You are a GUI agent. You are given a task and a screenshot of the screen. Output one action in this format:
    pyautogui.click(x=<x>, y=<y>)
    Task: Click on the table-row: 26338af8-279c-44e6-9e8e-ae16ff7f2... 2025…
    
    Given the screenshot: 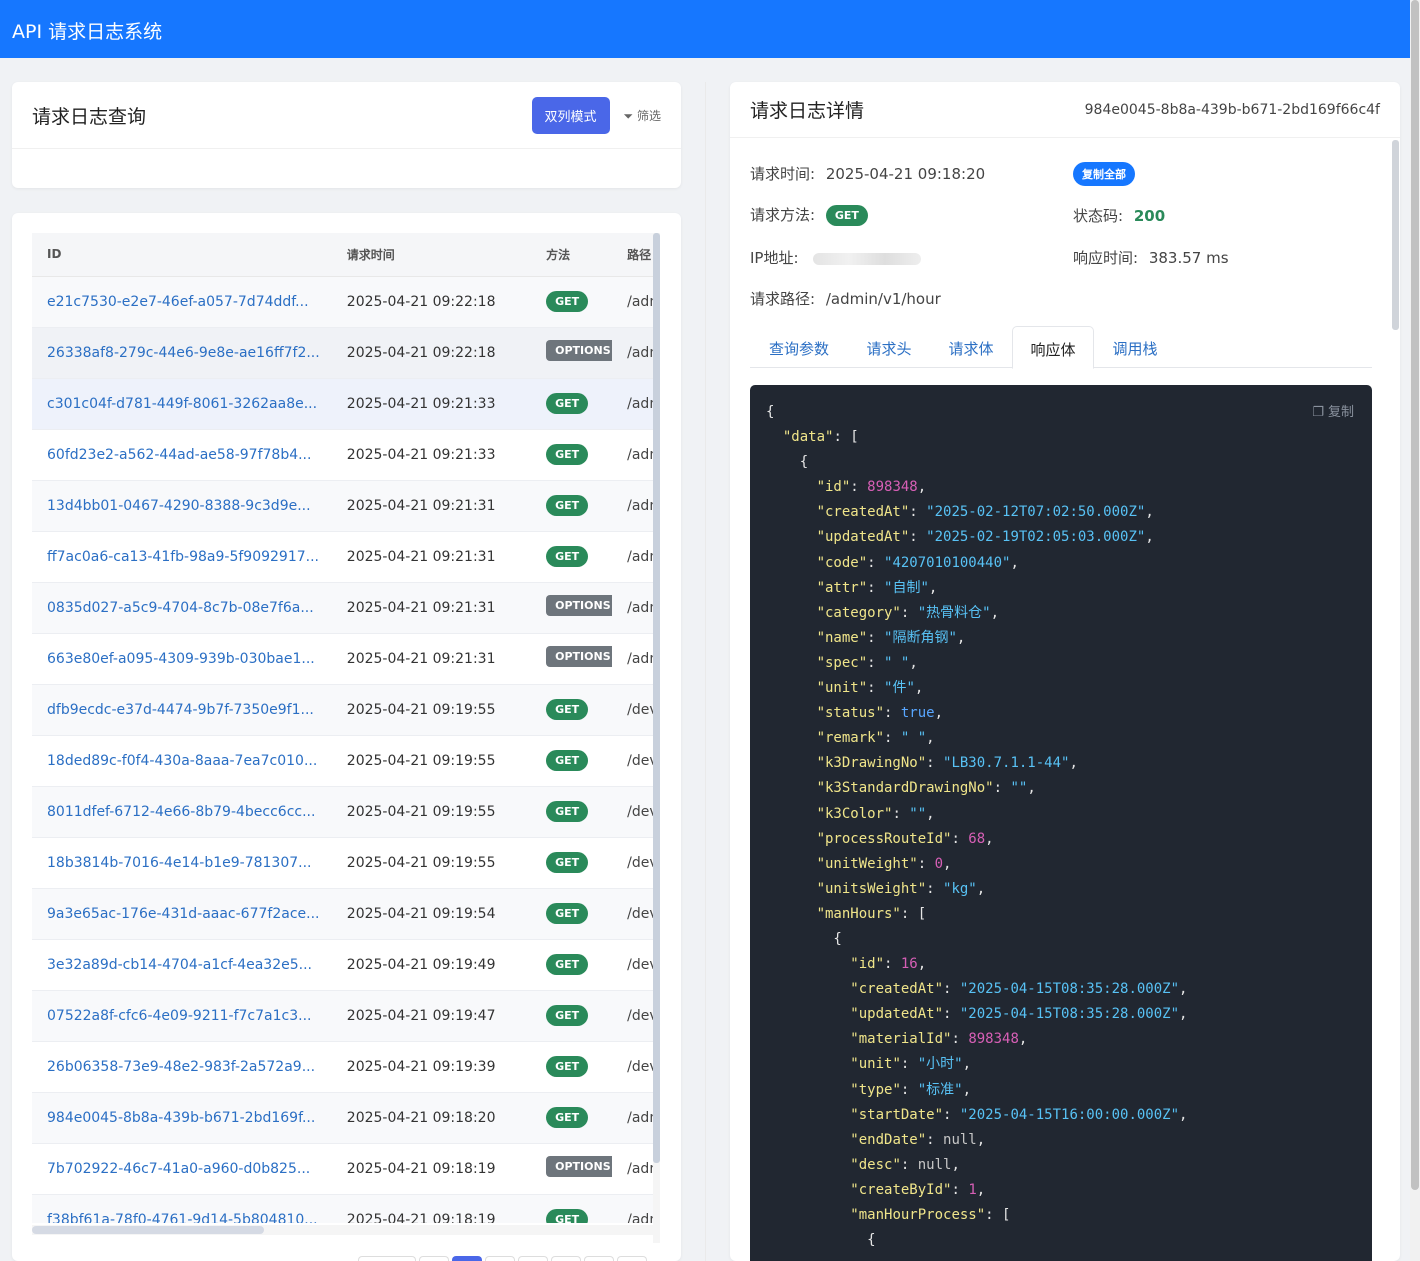 What is the action you would take?
    pyautogui.click(x=342, y=353)
    